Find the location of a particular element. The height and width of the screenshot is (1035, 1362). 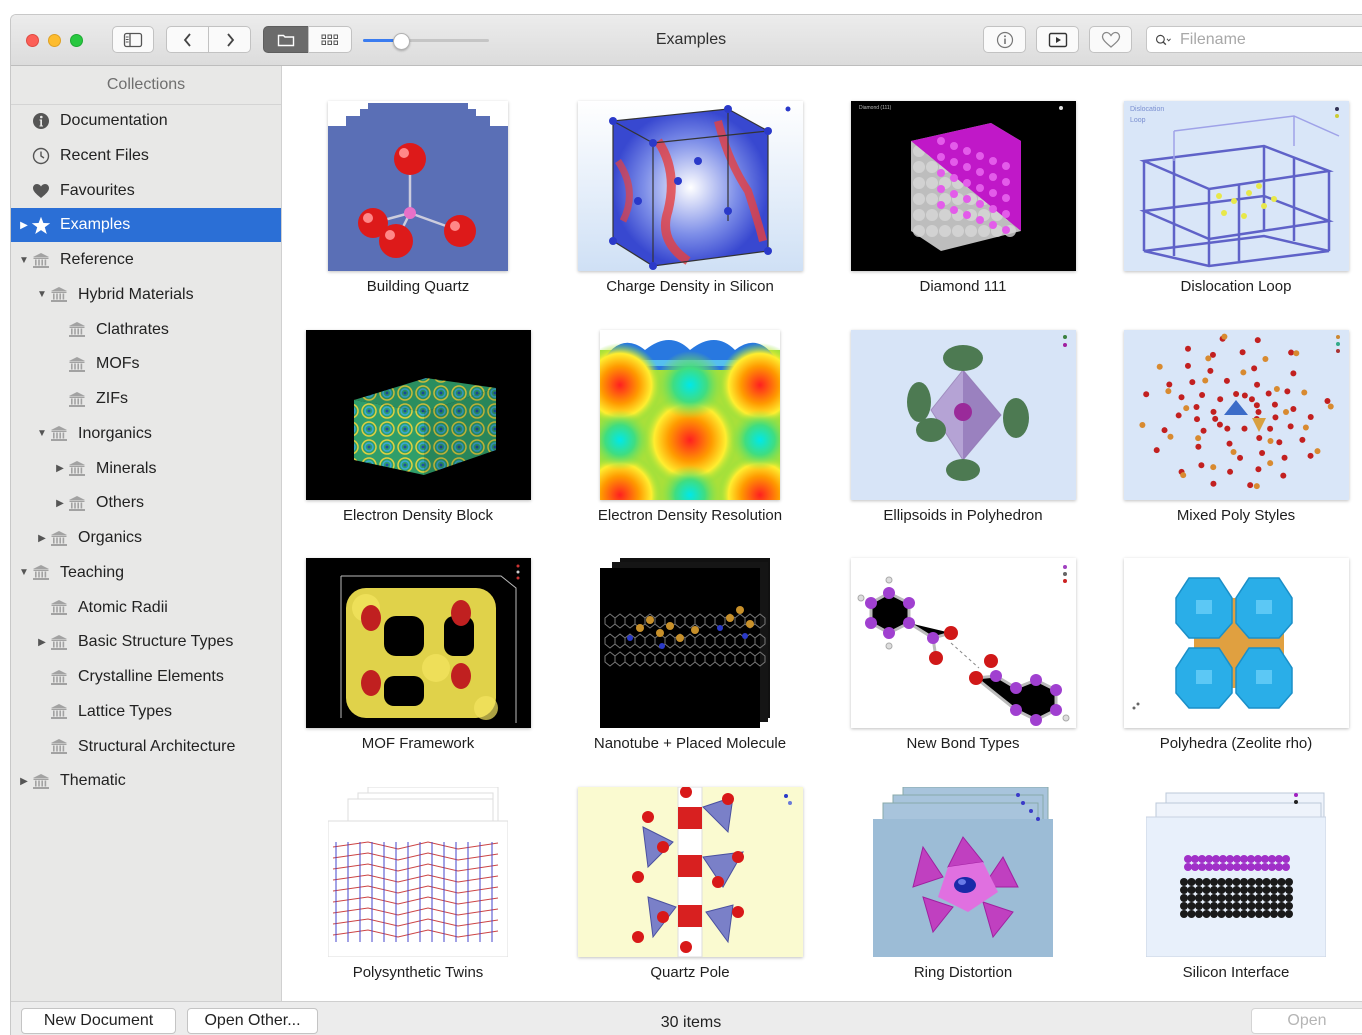

sidebar-item-structural-architecture: Structural Architecture is located at coordinates (146, 747).